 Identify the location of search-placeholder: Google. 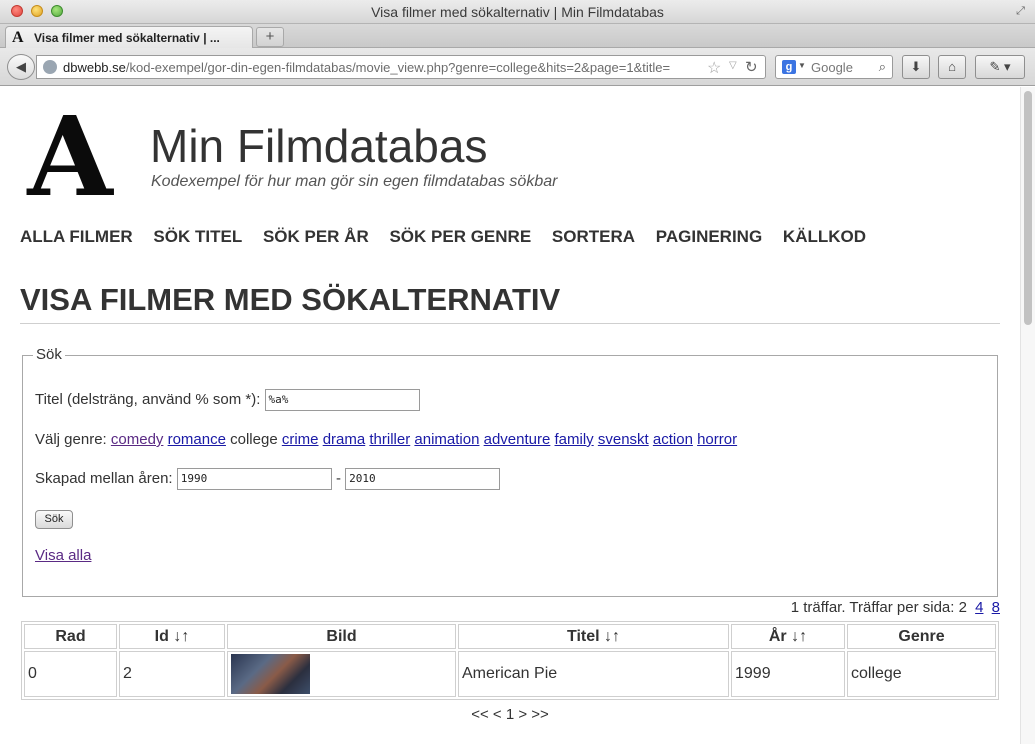
(832, 67).